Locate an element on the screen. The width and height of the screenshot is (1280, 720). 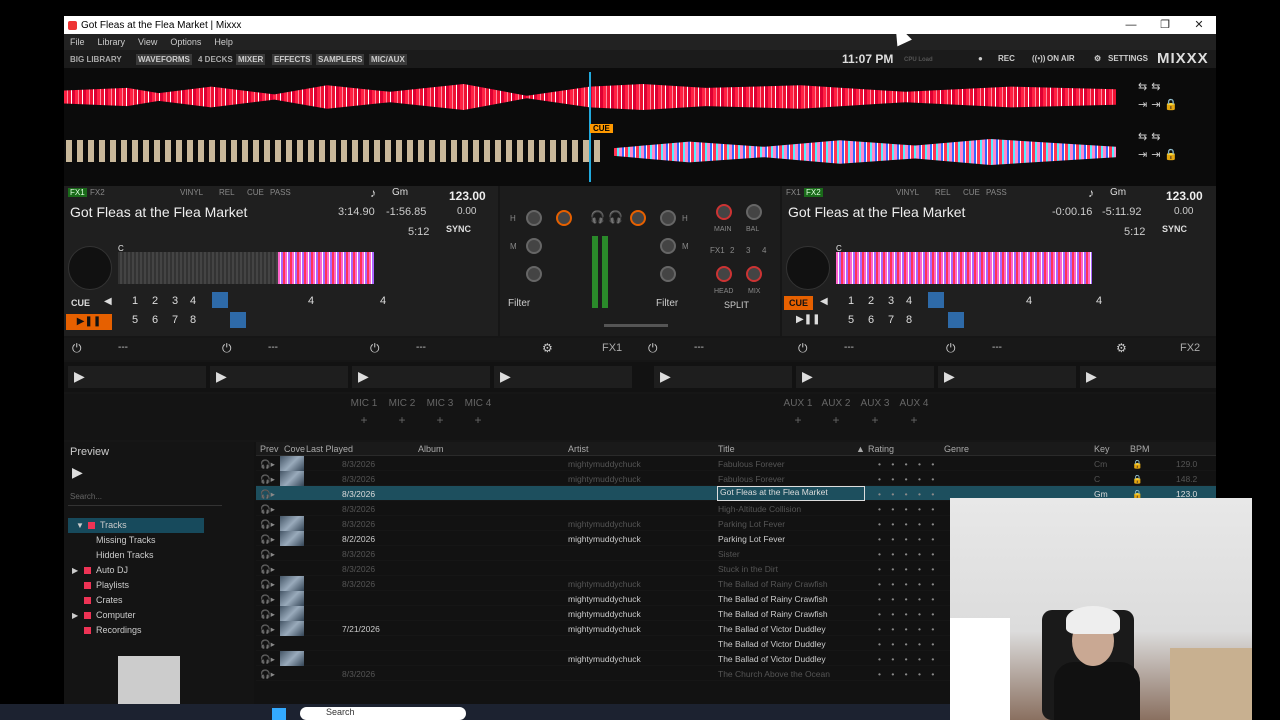
deck2-waveform is located at coordinates (865, 152).